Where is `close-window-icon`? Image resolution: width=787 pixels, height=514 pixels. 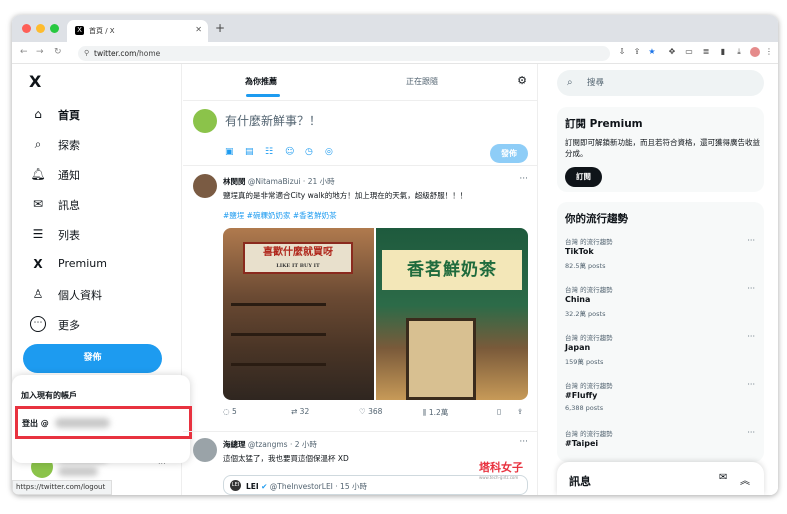 close-window-icon is located at coordinates (26, 28).